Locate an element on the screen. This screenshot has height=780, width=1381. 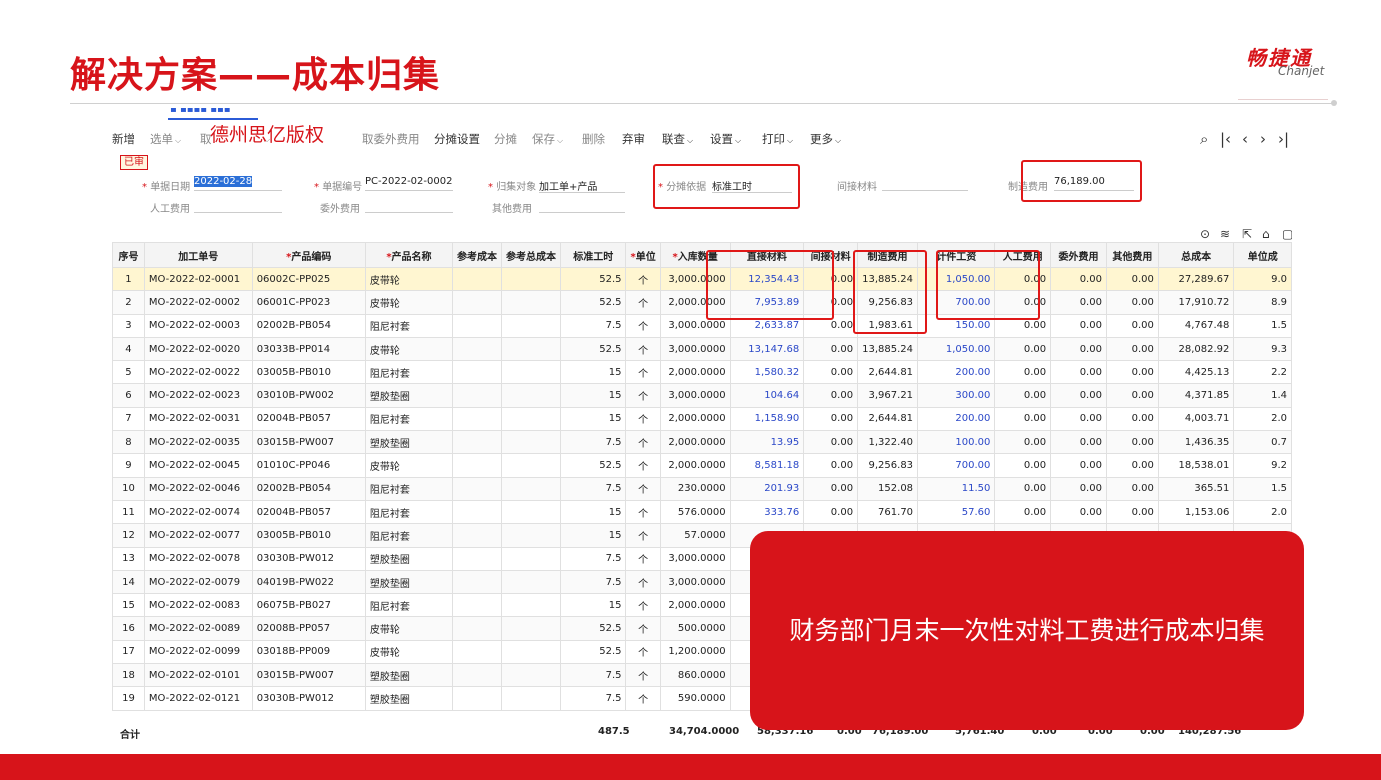
table-cell: 3,967.21 is located at coordinates (888, 395).